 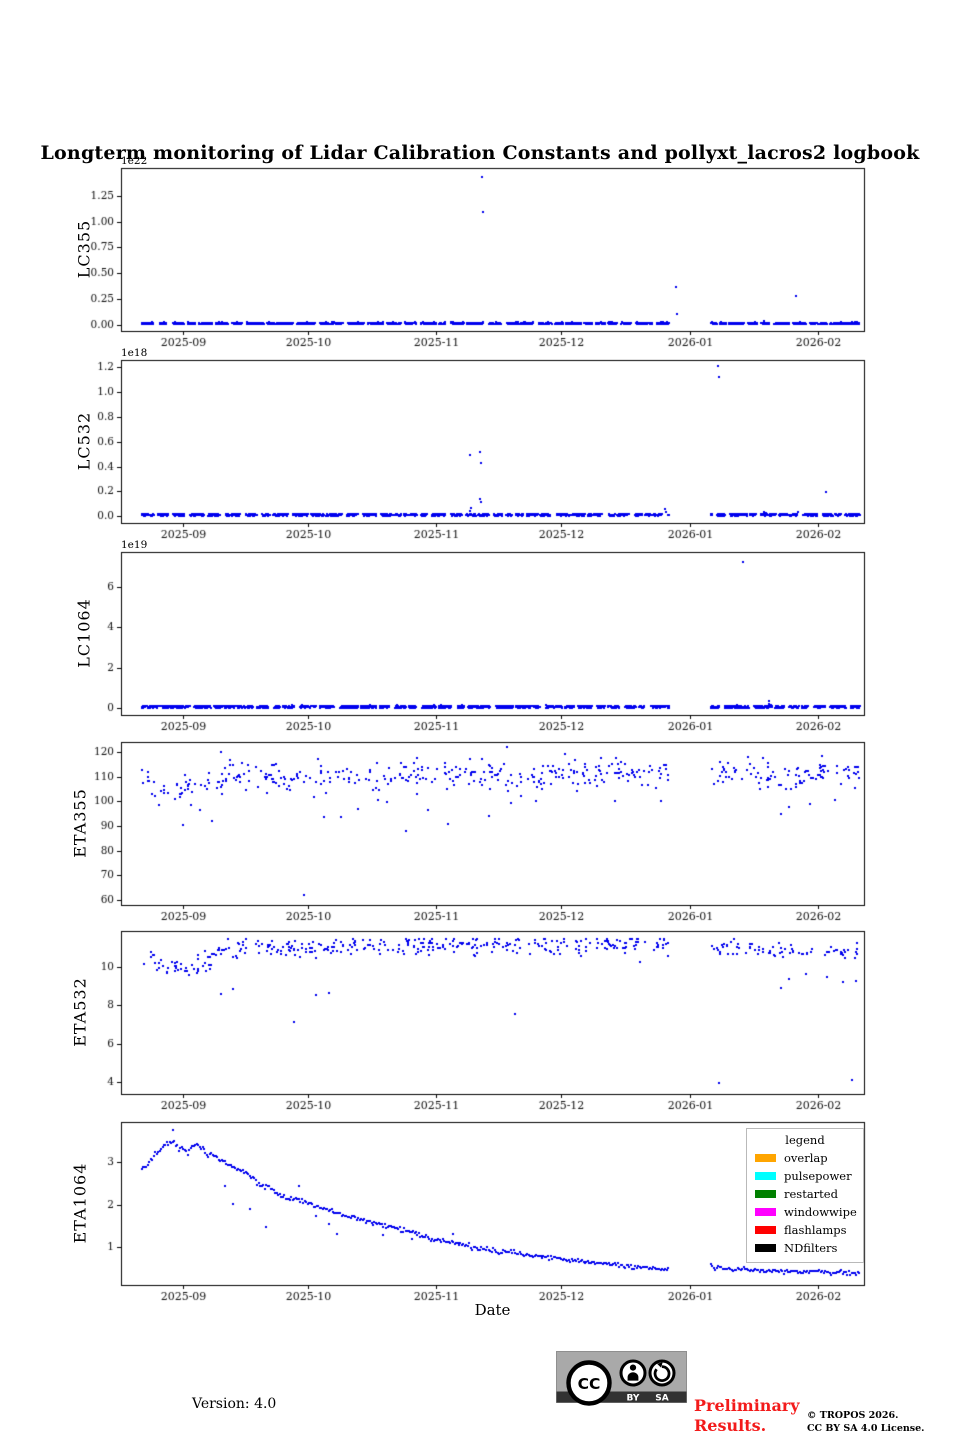 I want to click on cc-badge: CC BY SA, so click(x=621, y=1378).